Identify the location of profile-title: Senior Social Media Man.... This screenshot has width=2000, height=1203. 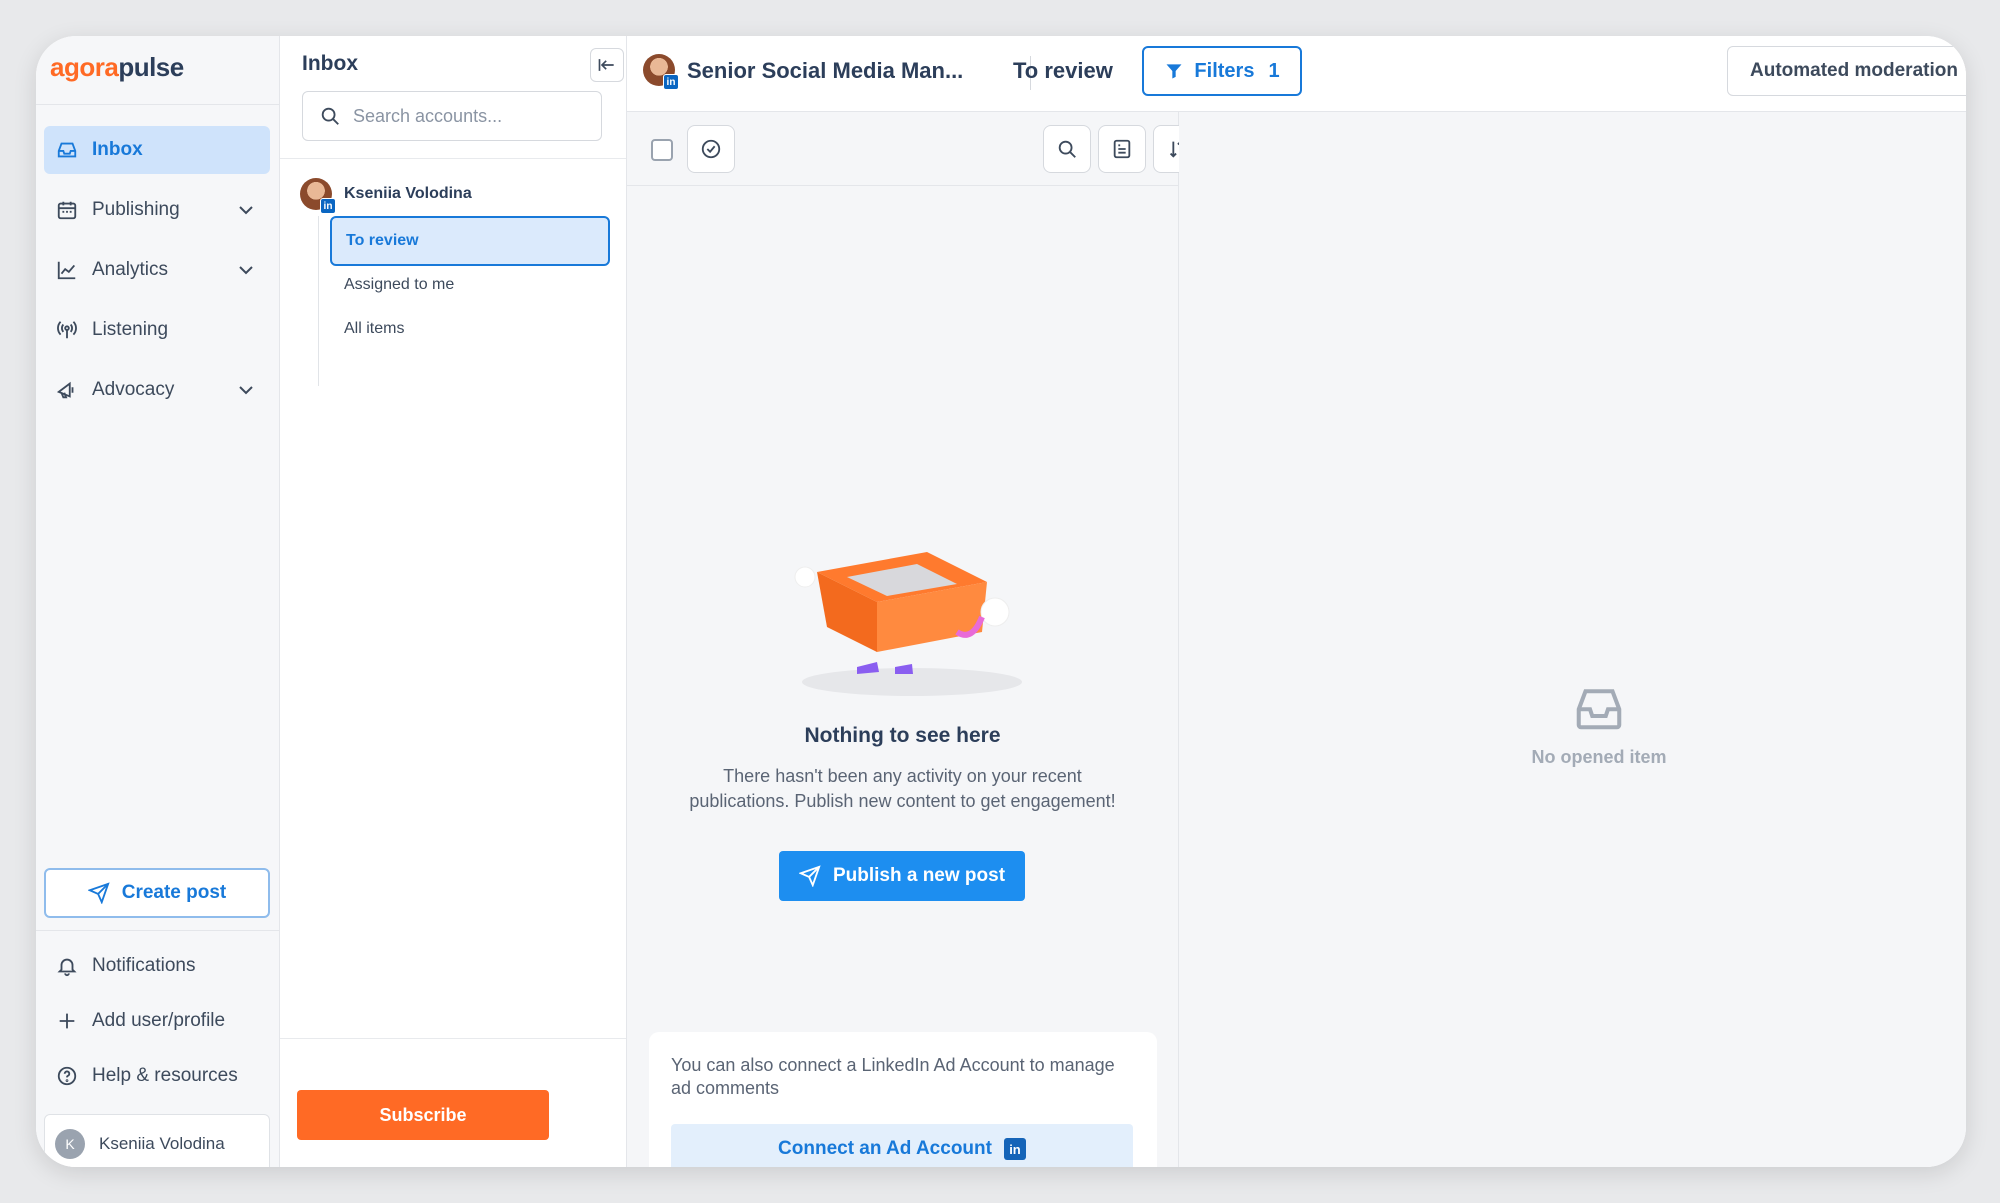
(825, 71).